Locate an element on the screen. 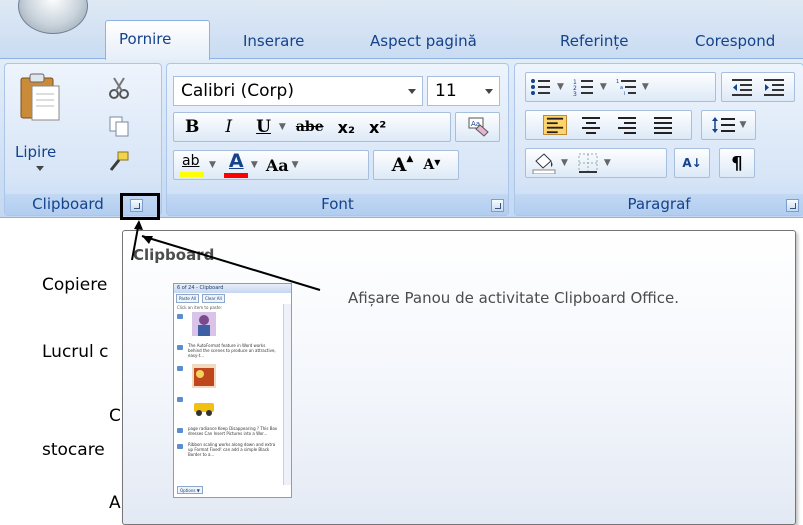 The image size is (803, 525). shrink-font-button: A▼ is located at coordinates (431, 165).